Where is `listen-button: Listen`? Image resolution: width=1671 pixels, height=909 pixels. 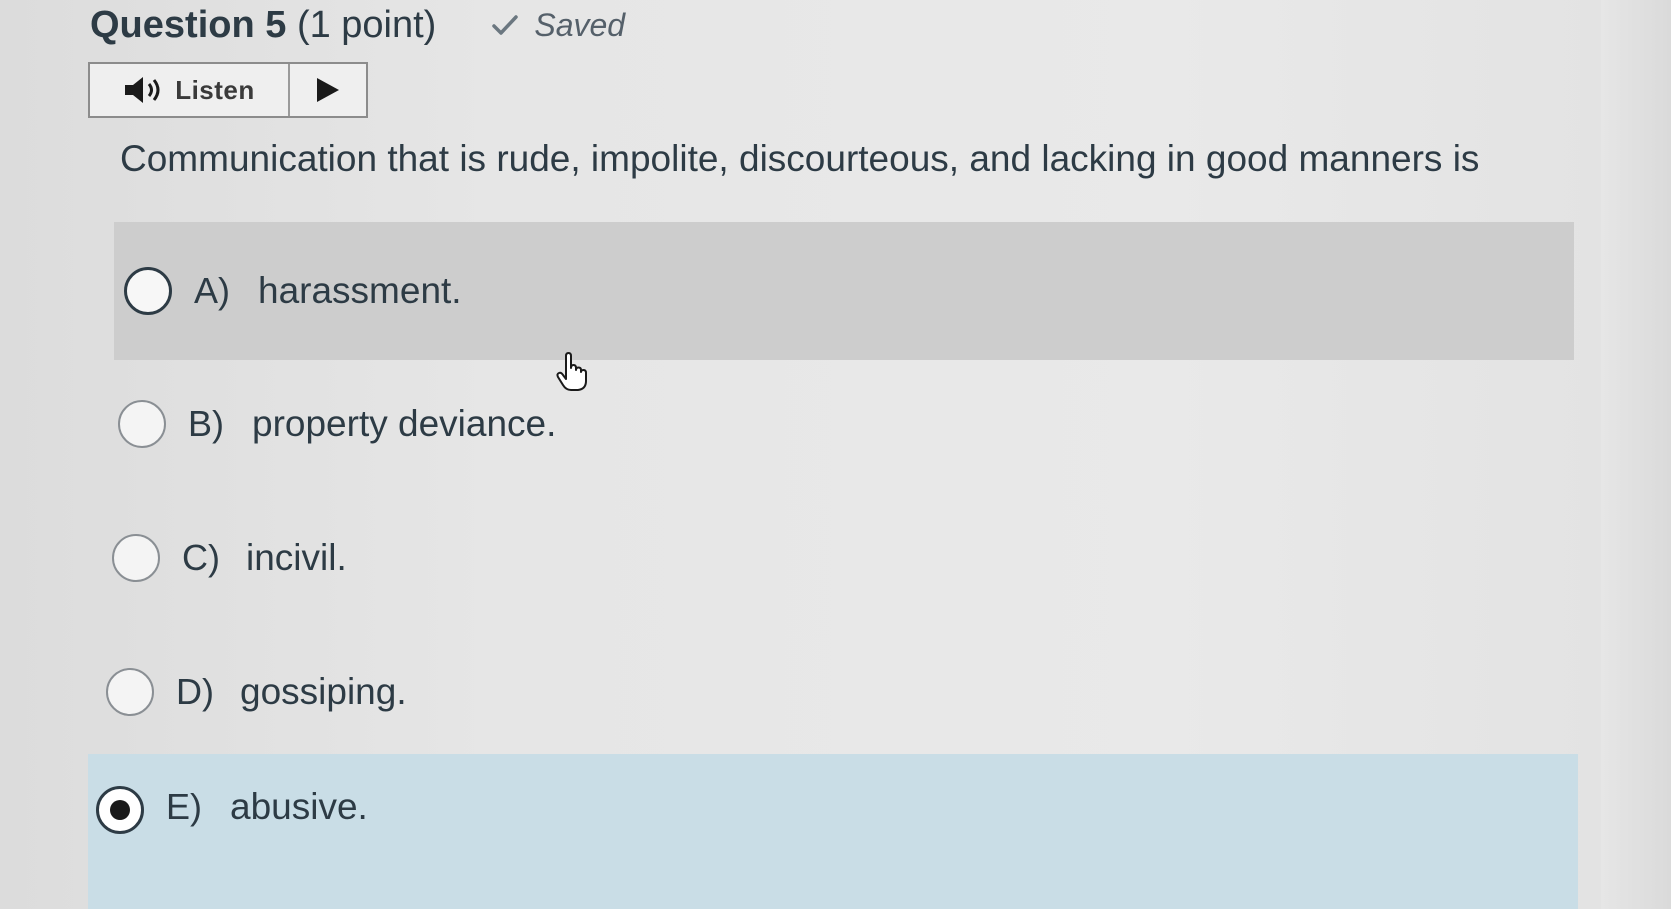 listen-button: Listen is located at coordinates (190, 90).